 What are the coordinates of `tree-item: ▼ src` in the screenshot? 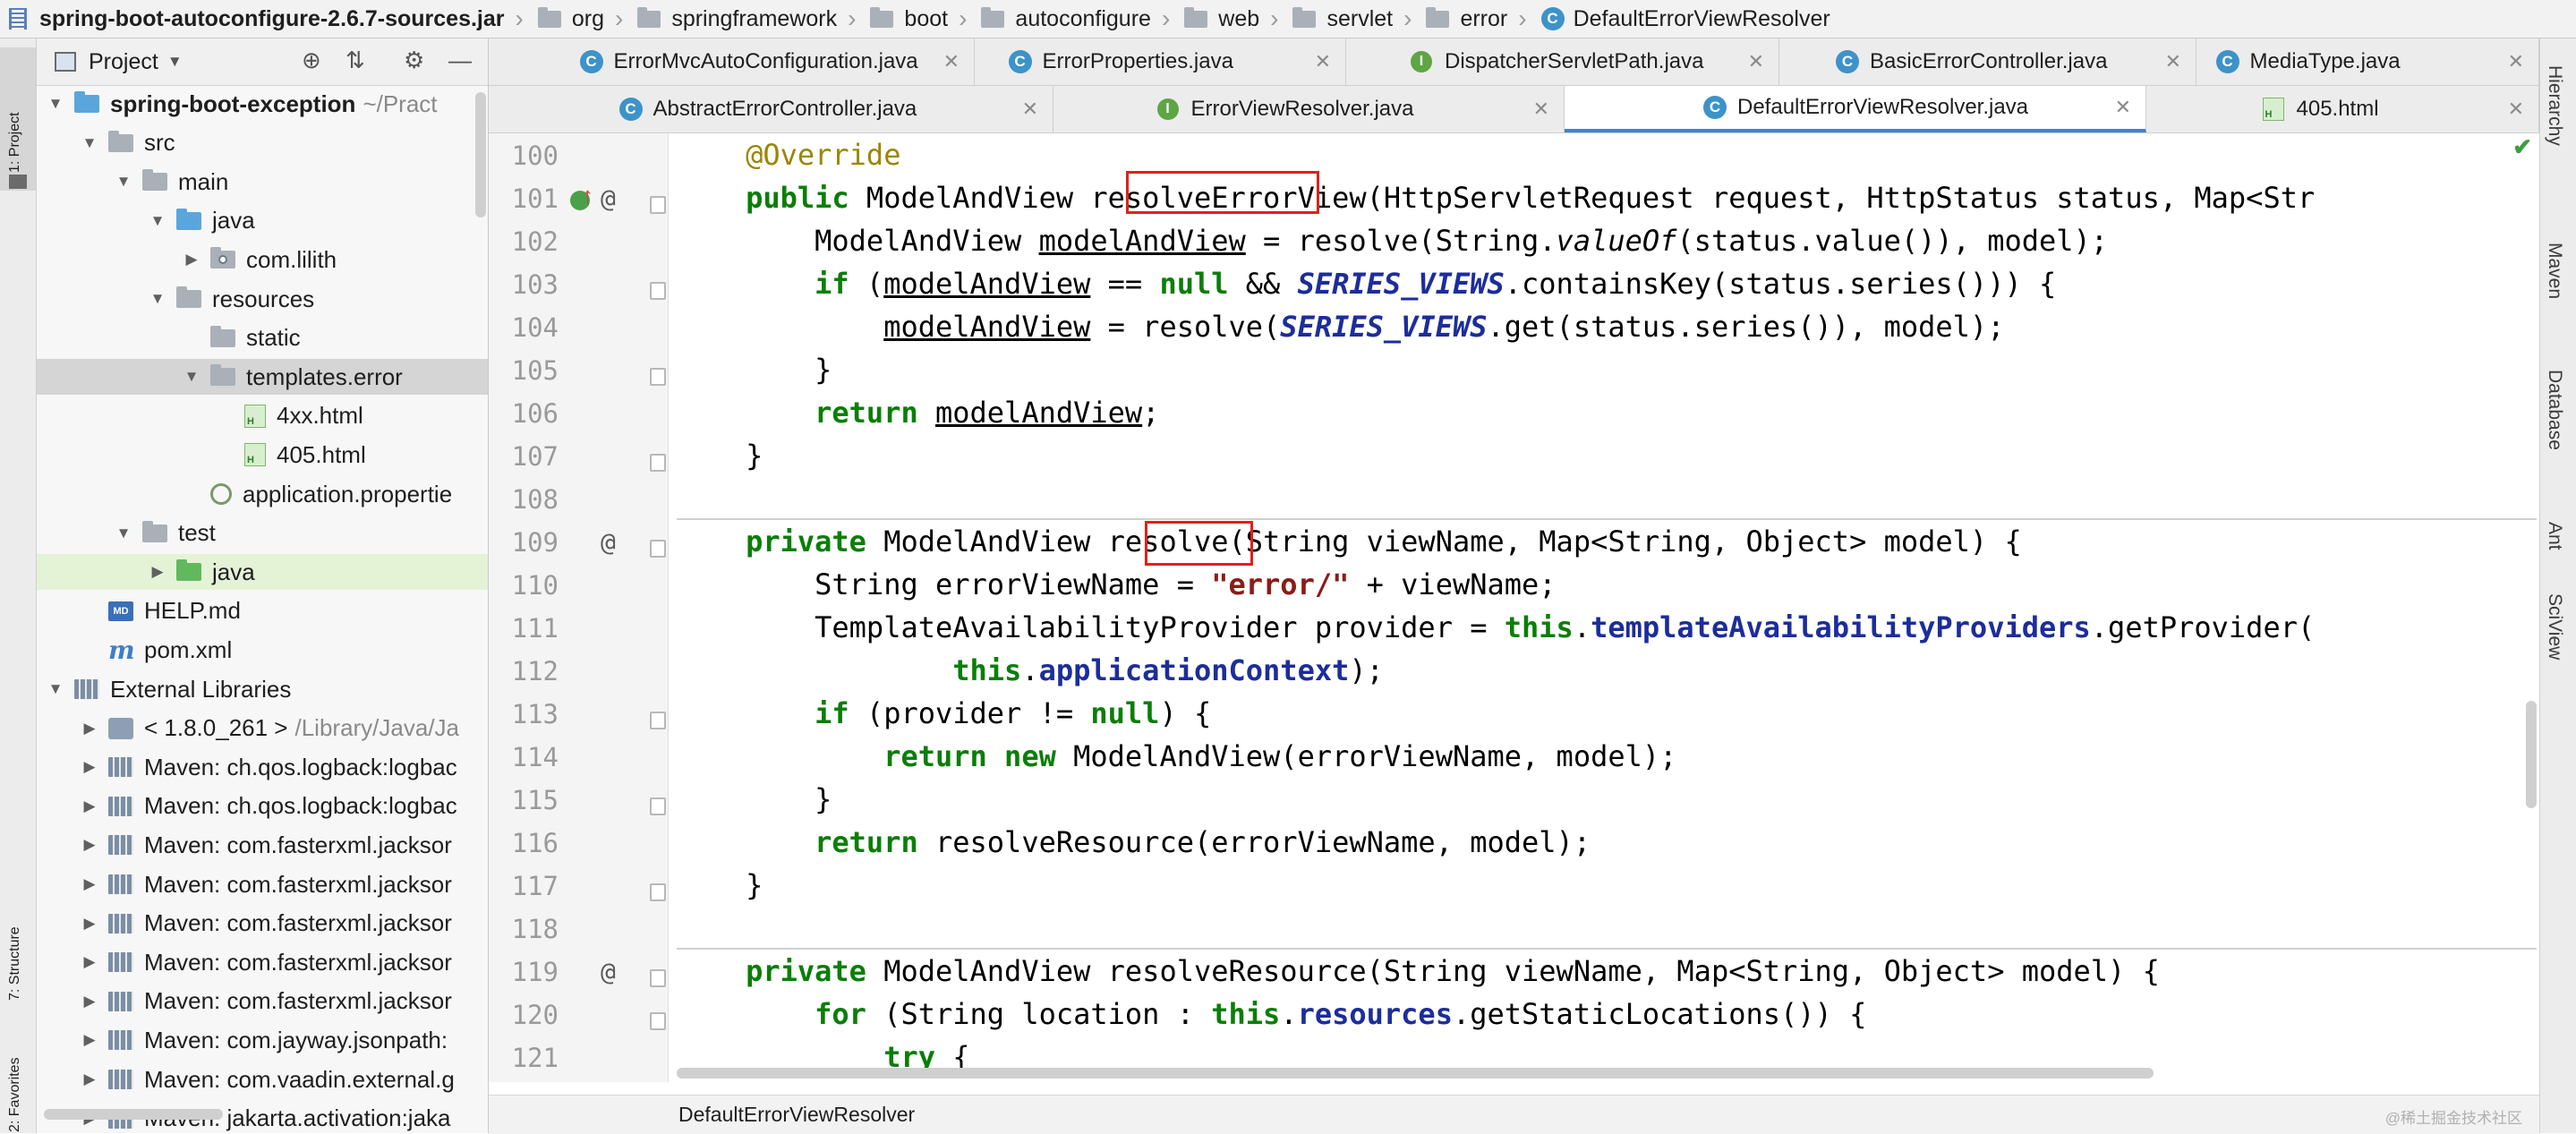 It's located at (262, 143).